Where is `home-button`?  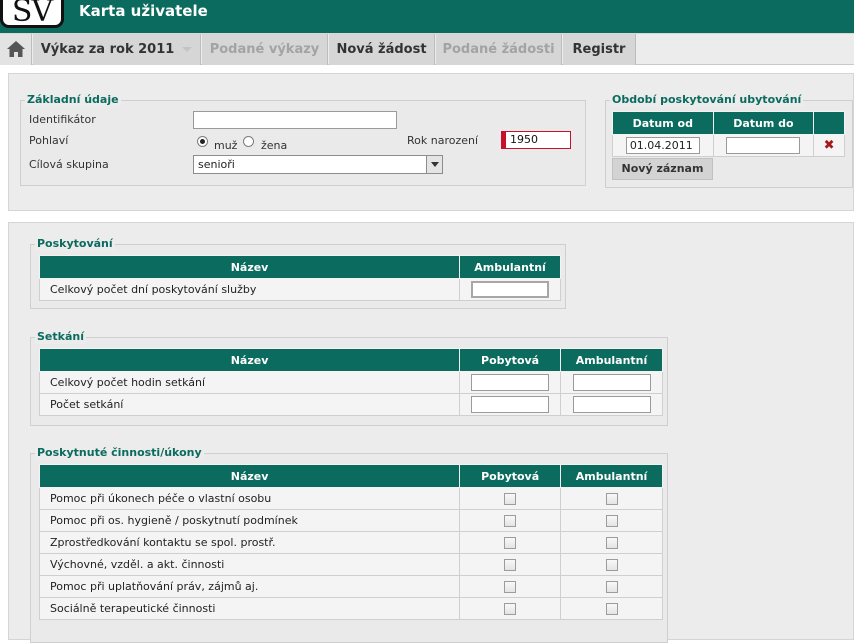
home-button is located at coordinates (16, 49).